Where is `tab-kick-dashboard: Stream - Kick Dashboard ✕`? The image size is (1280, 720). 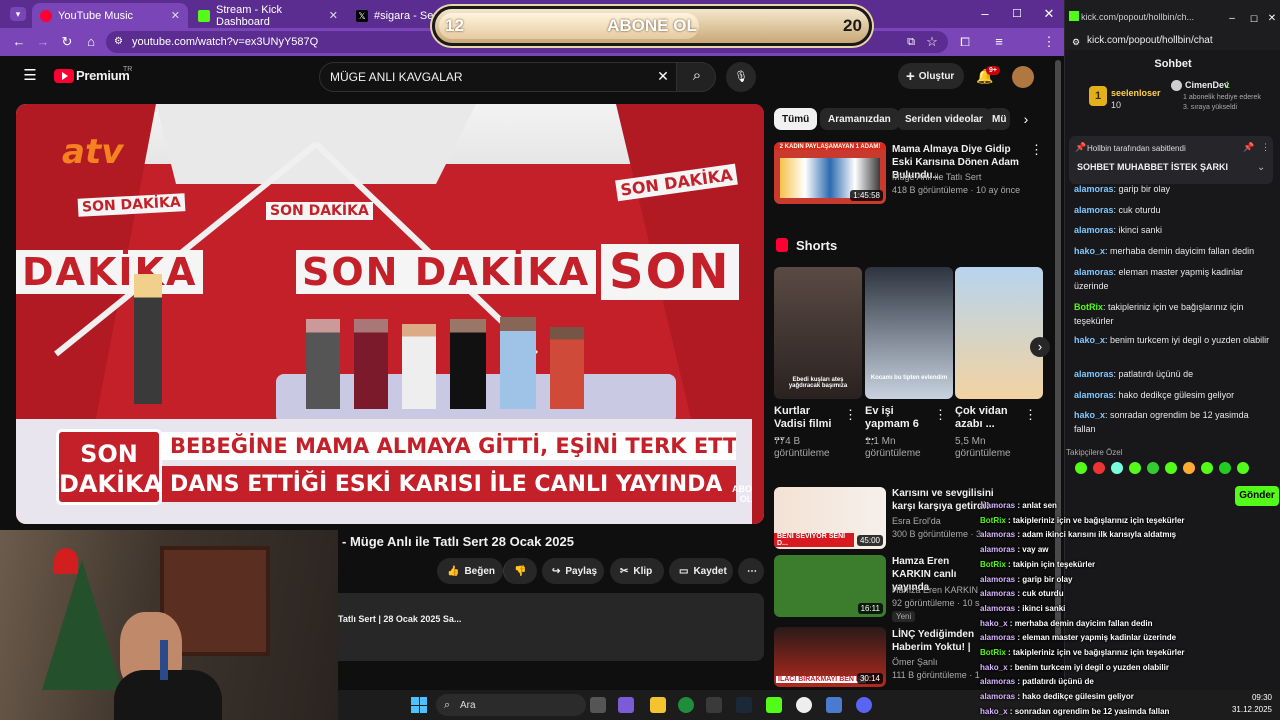
tab-kick-dashboard: Stream - Kick Dashboard ✕ is located at coordinates (268, 15).